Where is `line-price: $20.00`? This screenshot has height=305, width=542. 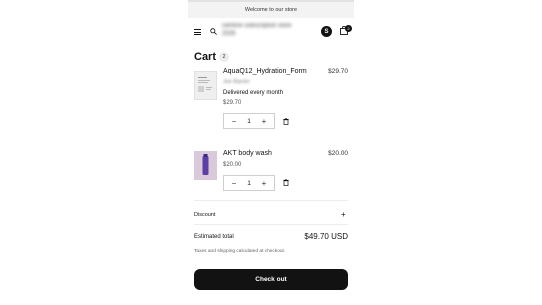
line-price: $20.00 is located at coordinates (338, 153).